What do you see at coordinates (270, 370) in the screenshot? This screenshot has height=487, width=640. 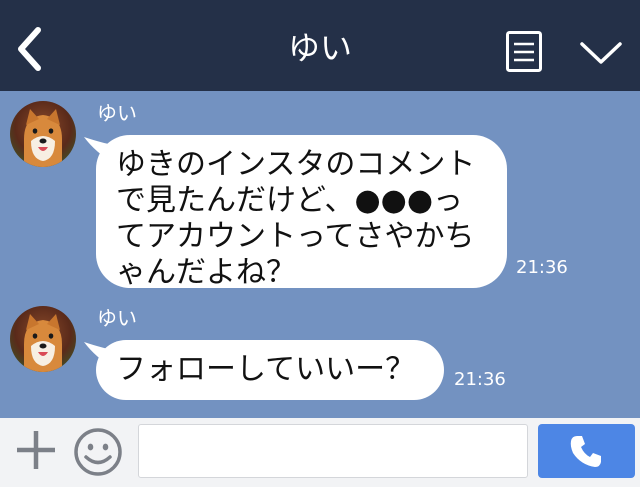 I see `message-bubble: フォローしていいー？` at bounding box center [270, 370].